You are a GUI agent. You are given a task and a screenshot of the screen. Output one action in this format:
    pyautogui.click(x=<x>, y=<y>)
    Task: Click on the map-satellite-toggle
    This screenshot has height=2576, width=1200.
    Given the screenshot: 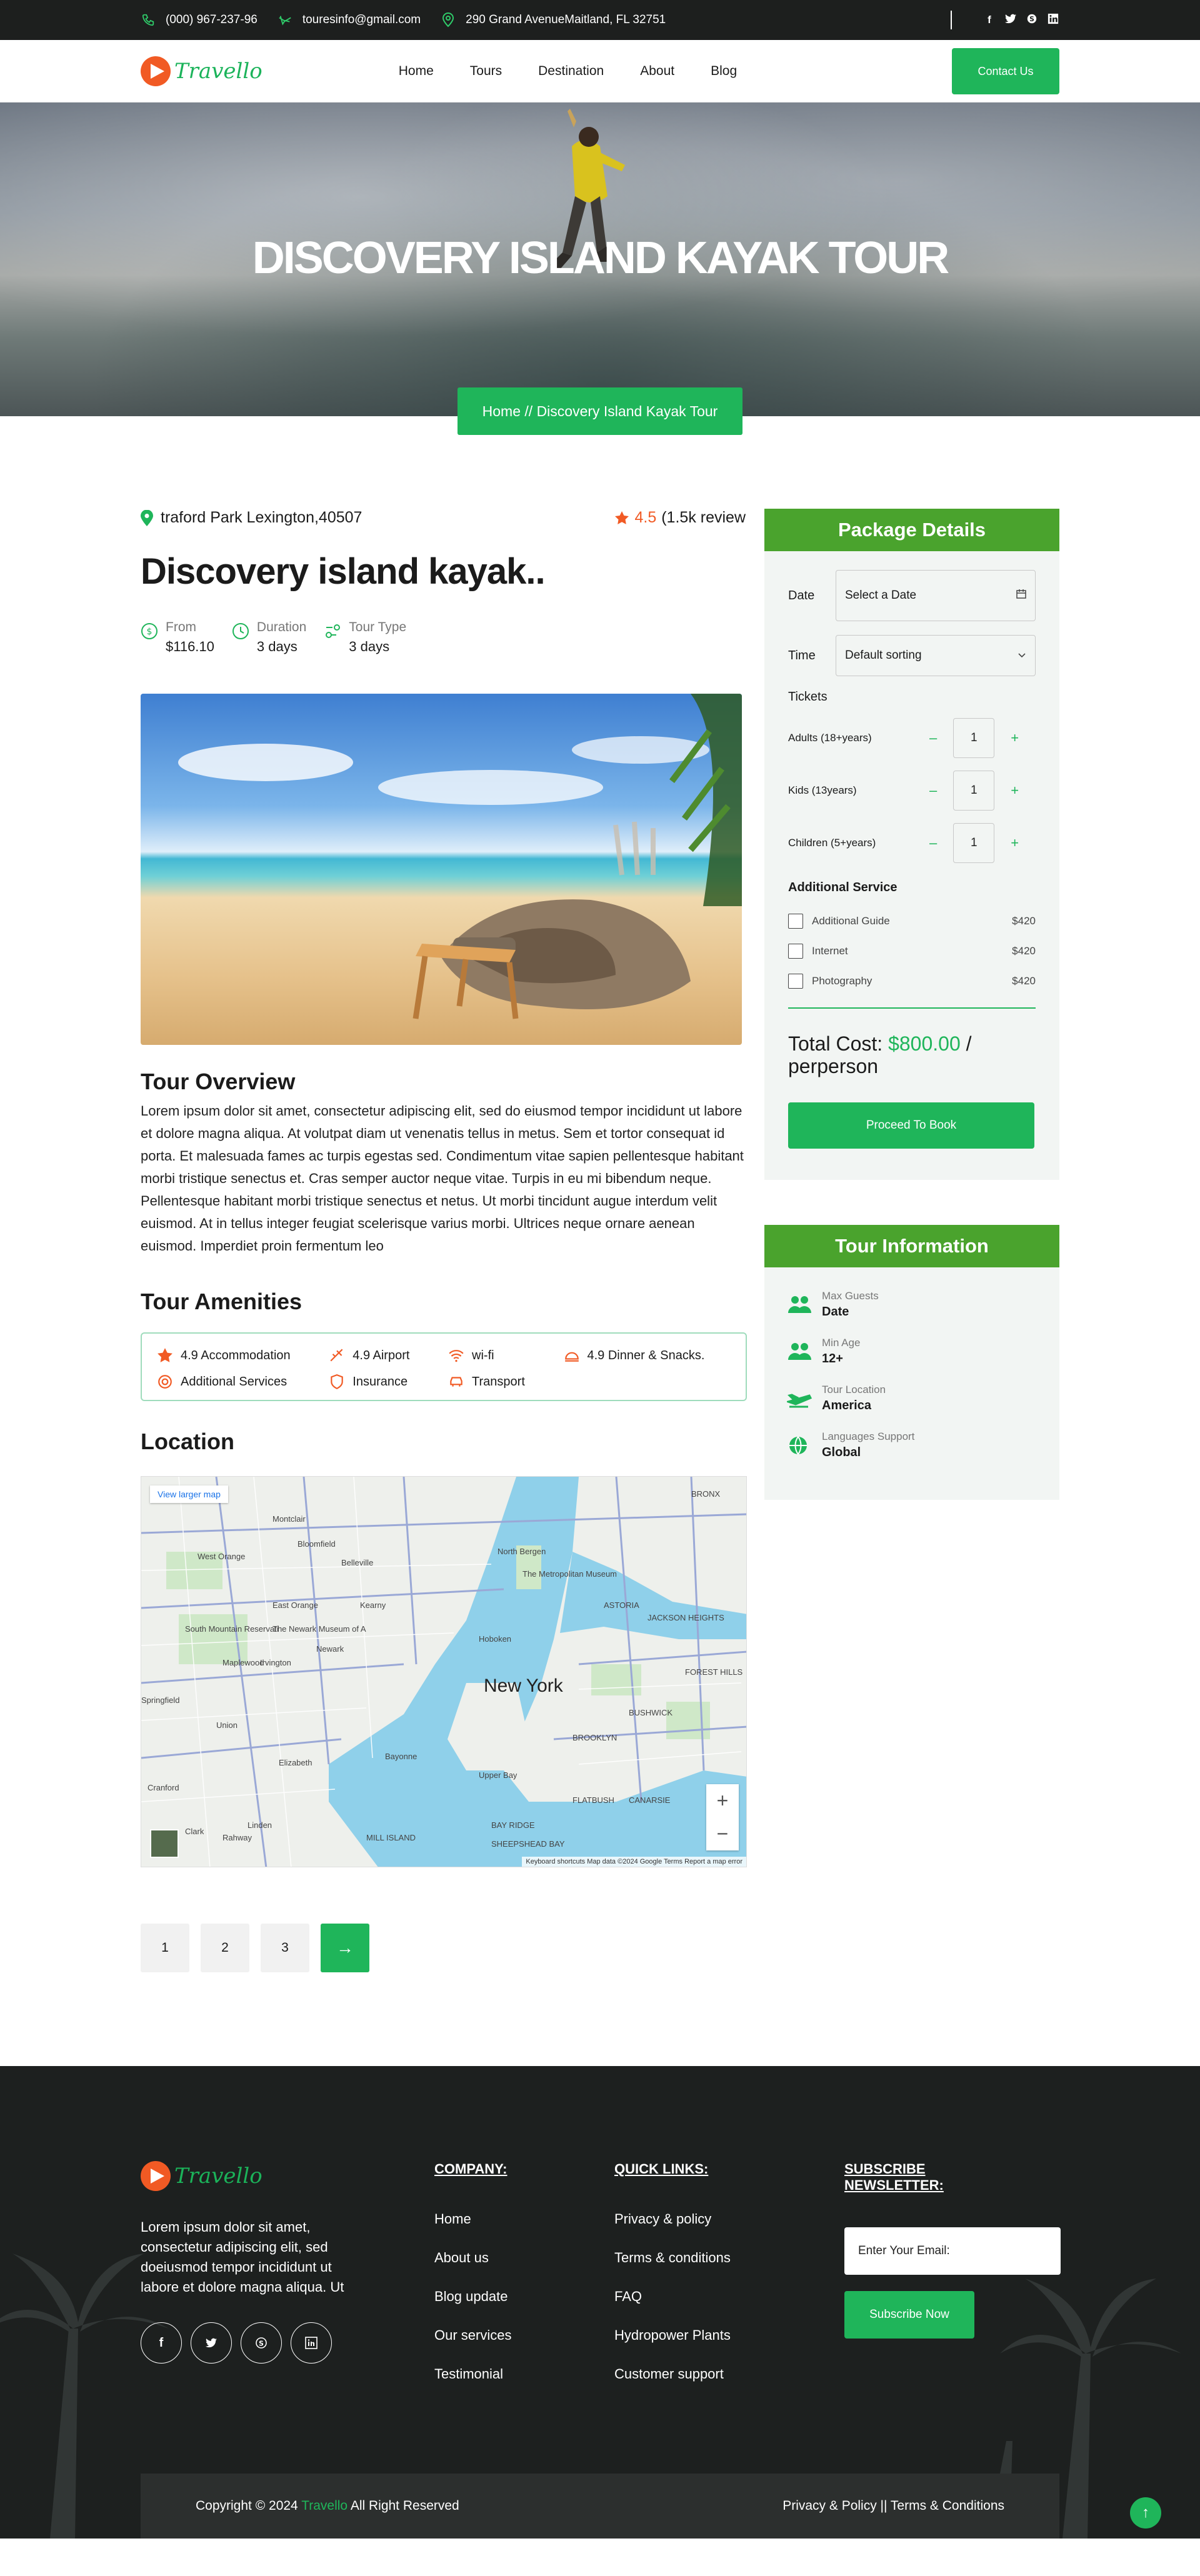 What is the action you would take?
    pyautogui.click(x=164, y=1843)
    